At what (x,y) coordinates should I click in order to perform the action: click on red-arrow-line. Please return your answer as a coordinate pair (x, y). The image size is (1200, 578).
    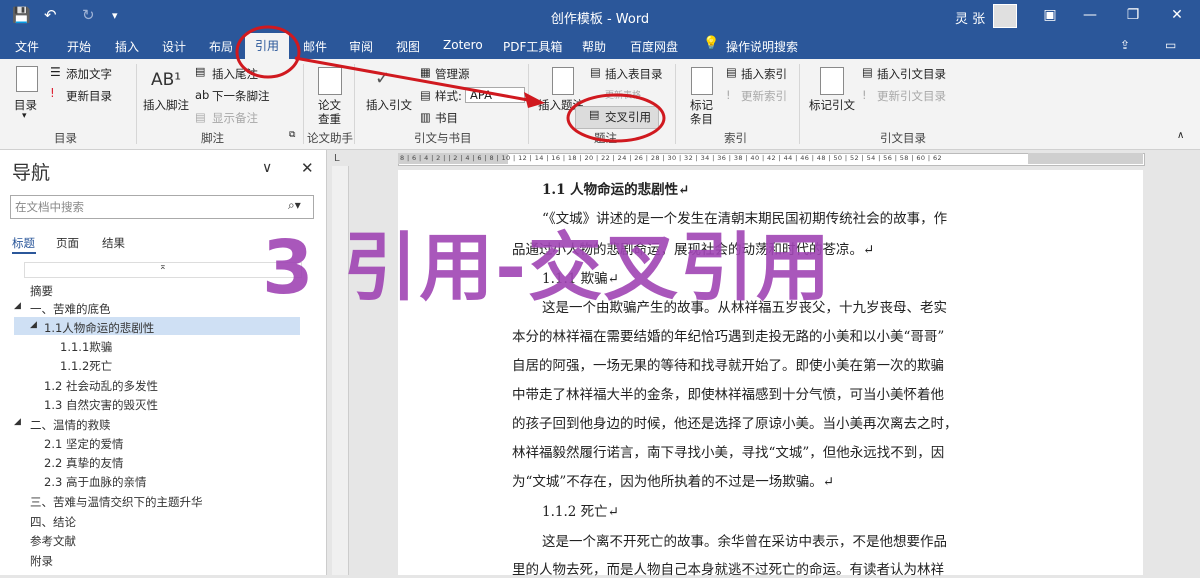
    Looking at the image, I should click on (411, 79).